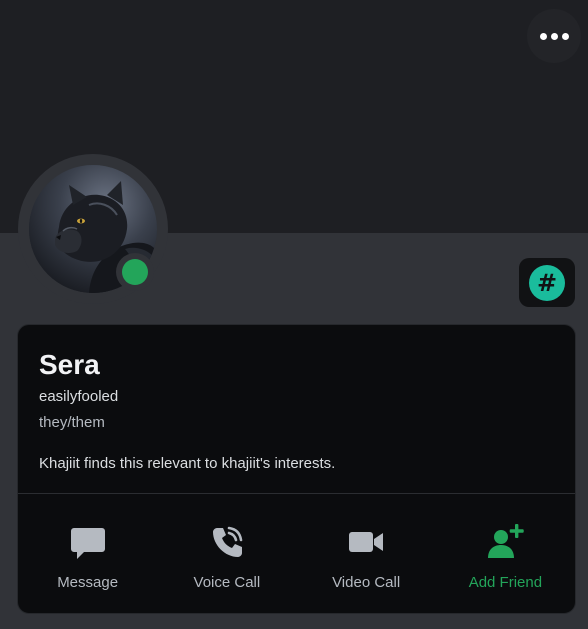 The width and height of the screenshot is (588, 629). I want to click on video-call-button: Video Call, so click(366, 554).